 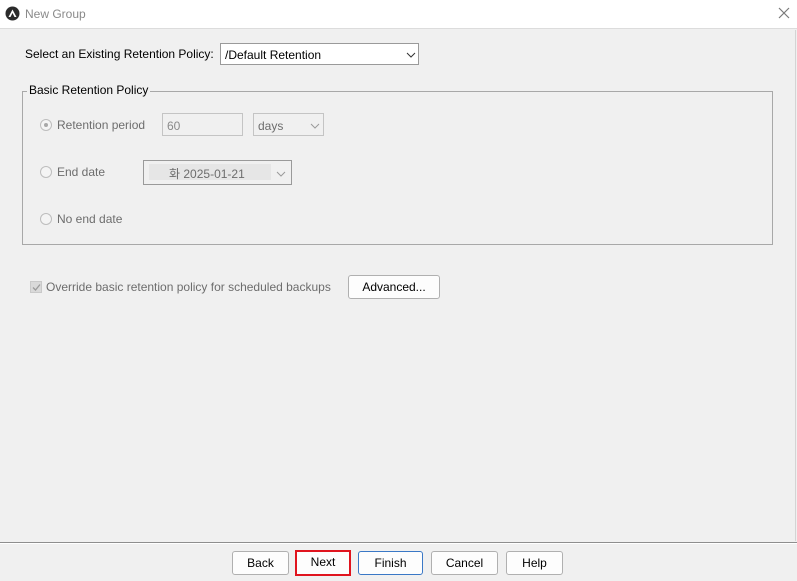 I want to click on retention-period-value: 60, so click(x=174, y=126).